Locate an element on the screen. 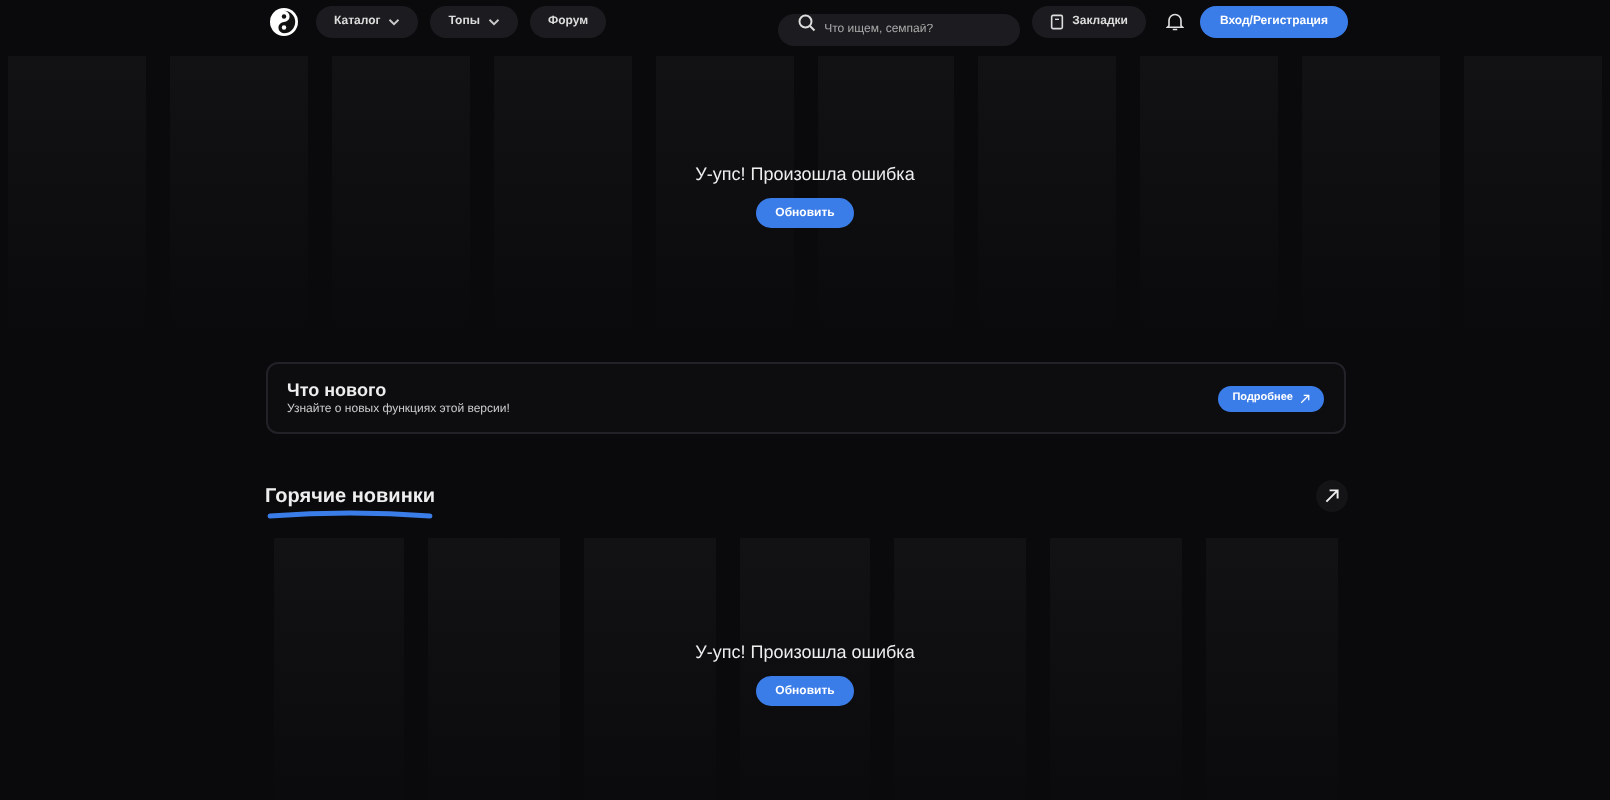 The width and height of the screenshot is (1610, 800). bell-icon is located at coordinates (1174, 22).